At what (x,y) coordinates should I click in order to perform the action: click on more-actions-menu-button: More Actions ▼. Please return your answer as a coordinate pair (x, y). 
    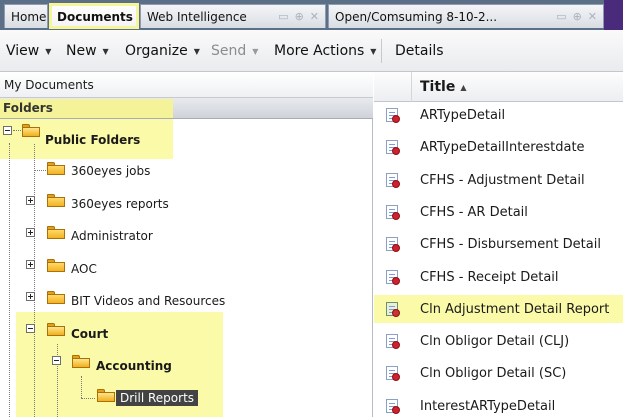
    Looking at the image, I should click on (325, 51).